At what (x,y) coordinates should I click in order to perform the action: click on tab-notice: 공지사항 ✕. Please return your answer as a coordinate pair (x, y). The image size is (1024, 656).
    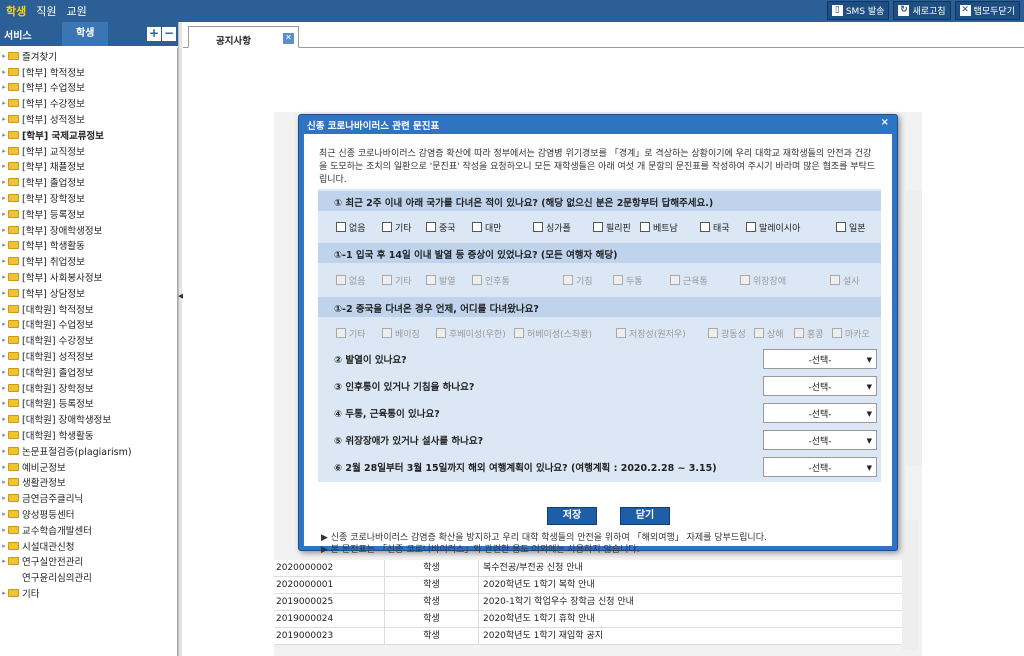
    Looking at the image, I should click on (243, 37).